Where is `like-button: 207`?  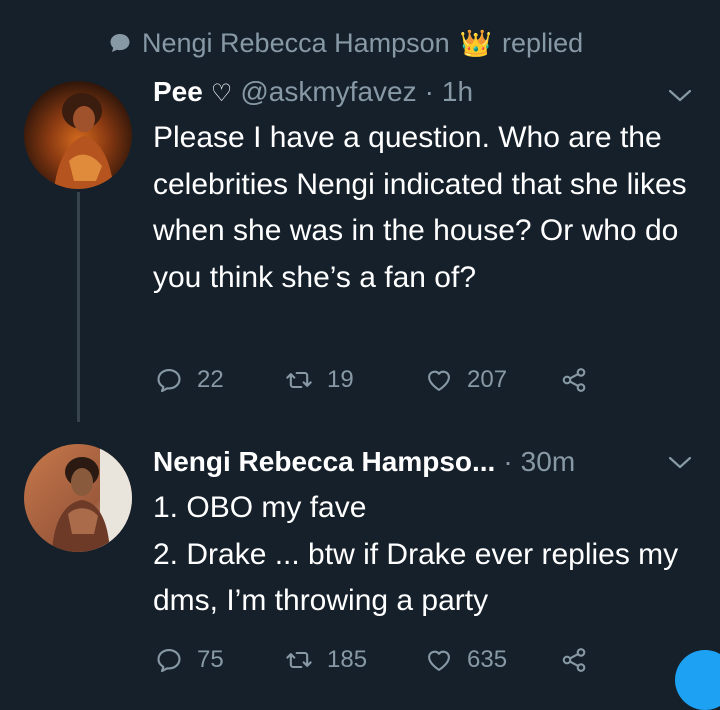
like-button: 207 is located at coordinates (492, 380).